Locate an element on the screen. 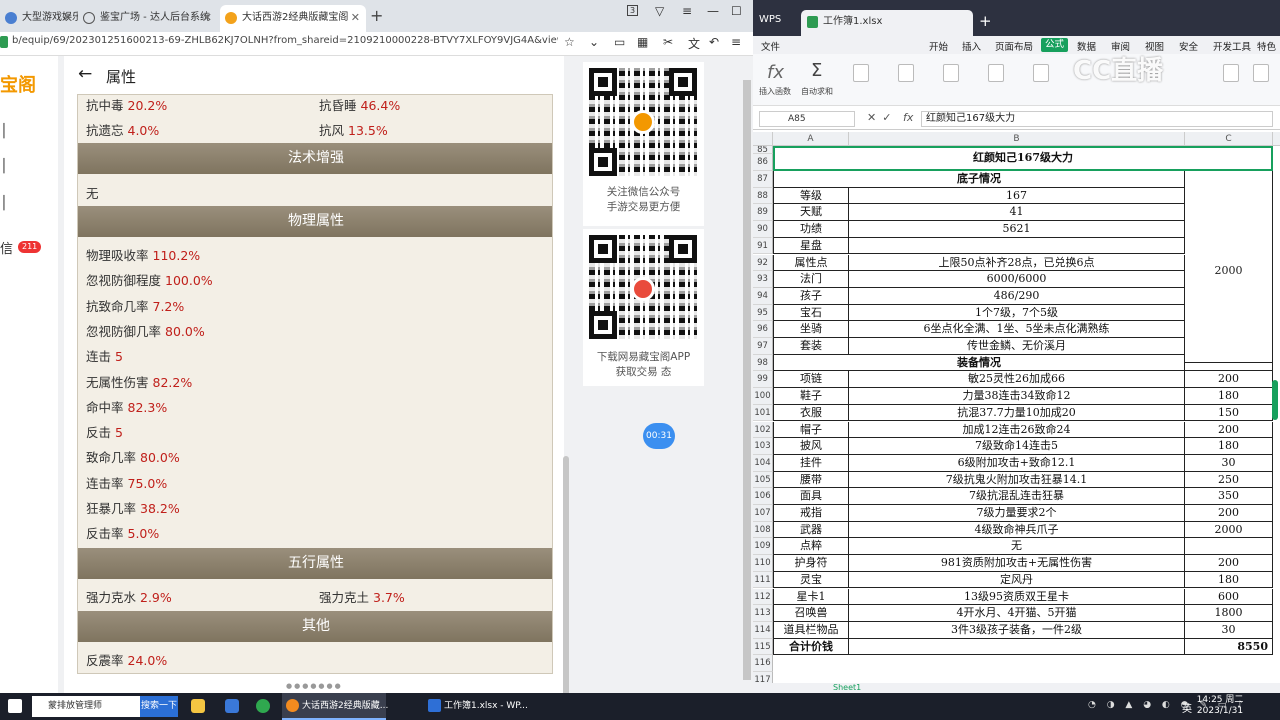 The height and width of the screenshot is (720, 1280). row-number: 85 is located at coordinates (763, 150).